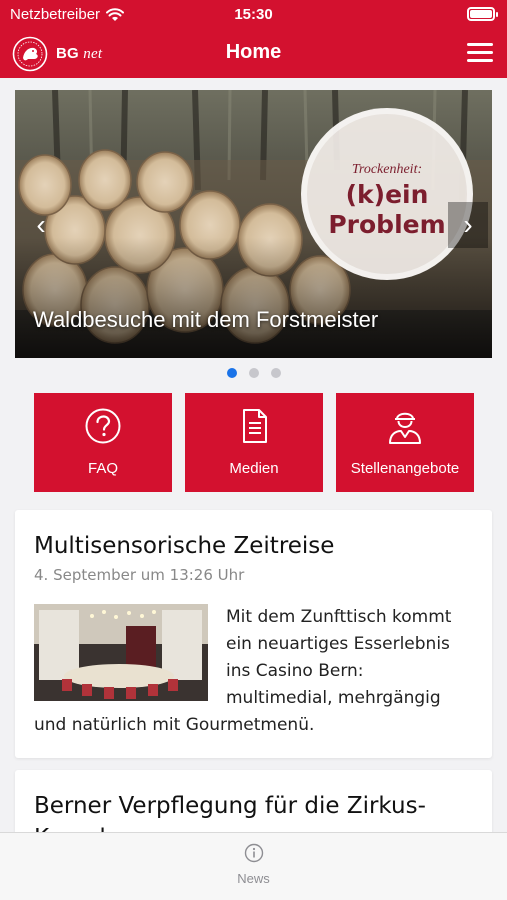 This screenshot has height=900, width=507. I want to click on tab-news: News, so click(253, 864).